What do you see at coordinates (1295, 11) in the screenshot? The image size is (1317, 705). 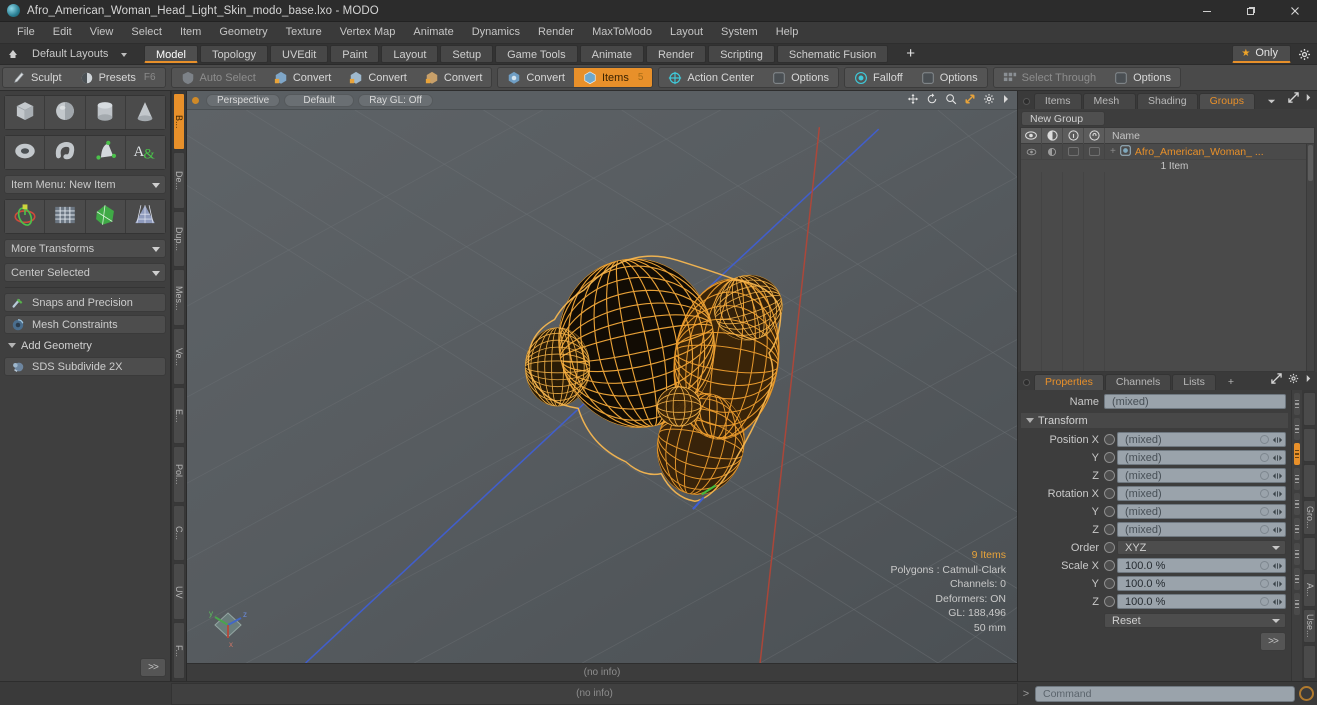 I see `close-button` at bounding box center [1295, 11].